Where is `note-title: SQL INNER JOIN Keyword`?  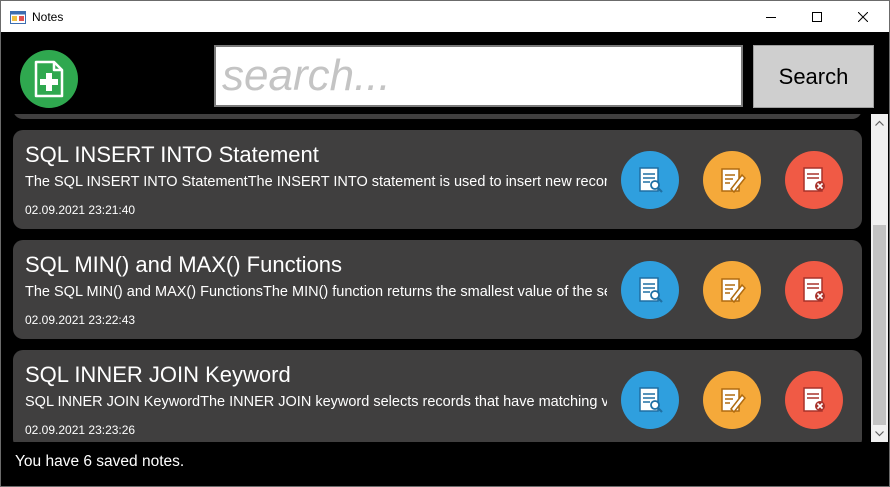 note-title: SQL INNER JOIN Keyword is located at coordinates (158, 374).